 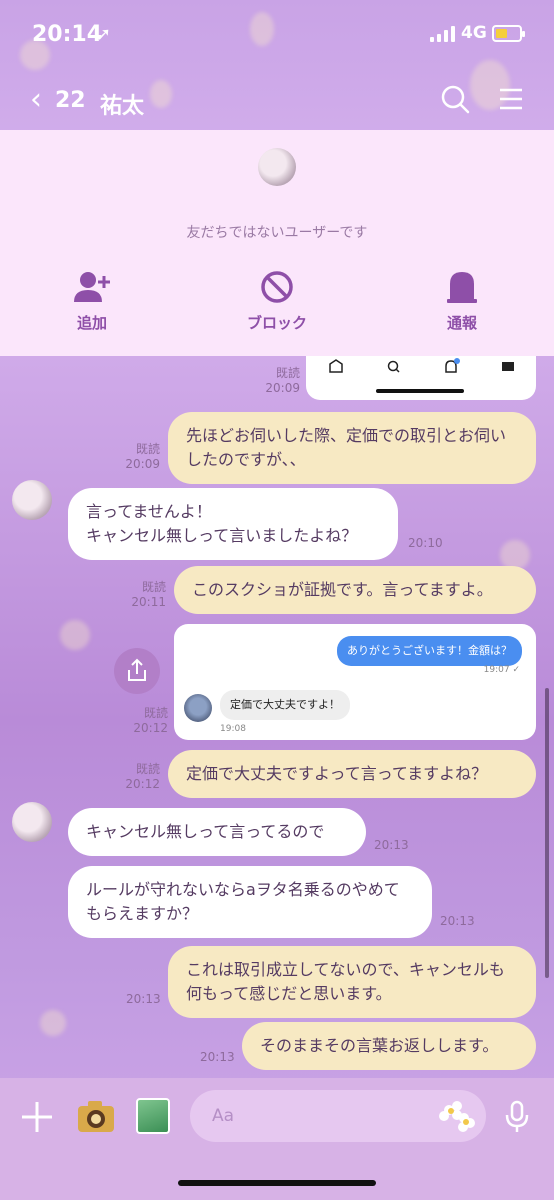 I want to click on contact-name: 祐太, so click(x=122, y=106).